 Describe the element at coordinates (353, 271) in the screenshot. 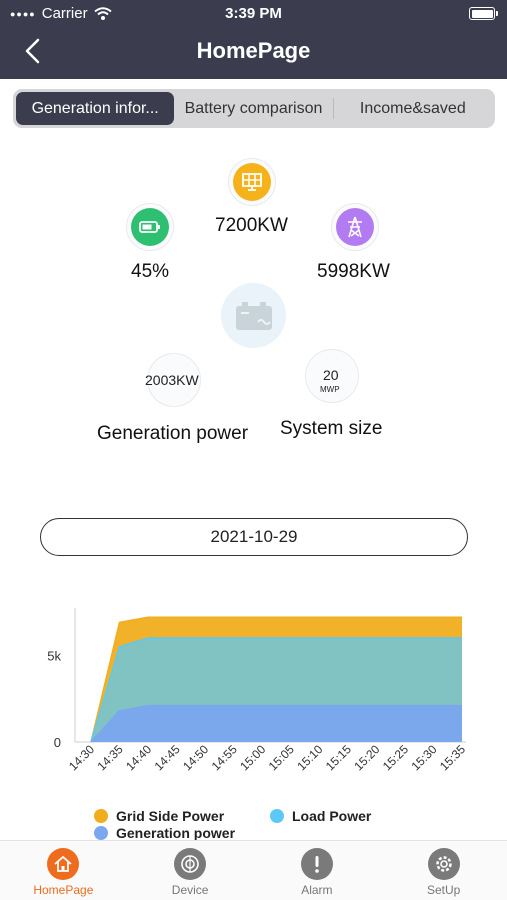

I see `grid-value: 5998KW` at that location.